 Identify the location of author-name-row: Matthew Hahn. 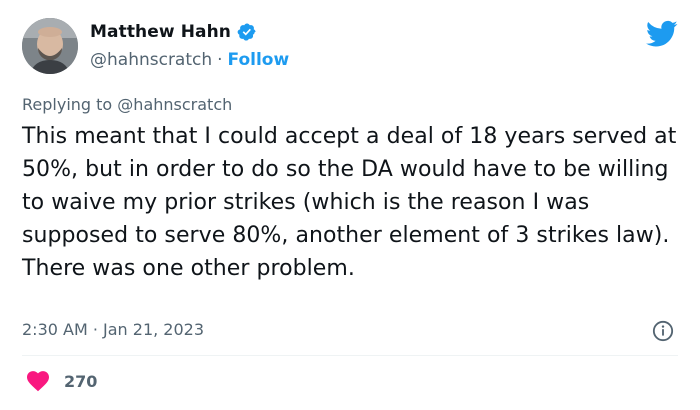
(173, 32).